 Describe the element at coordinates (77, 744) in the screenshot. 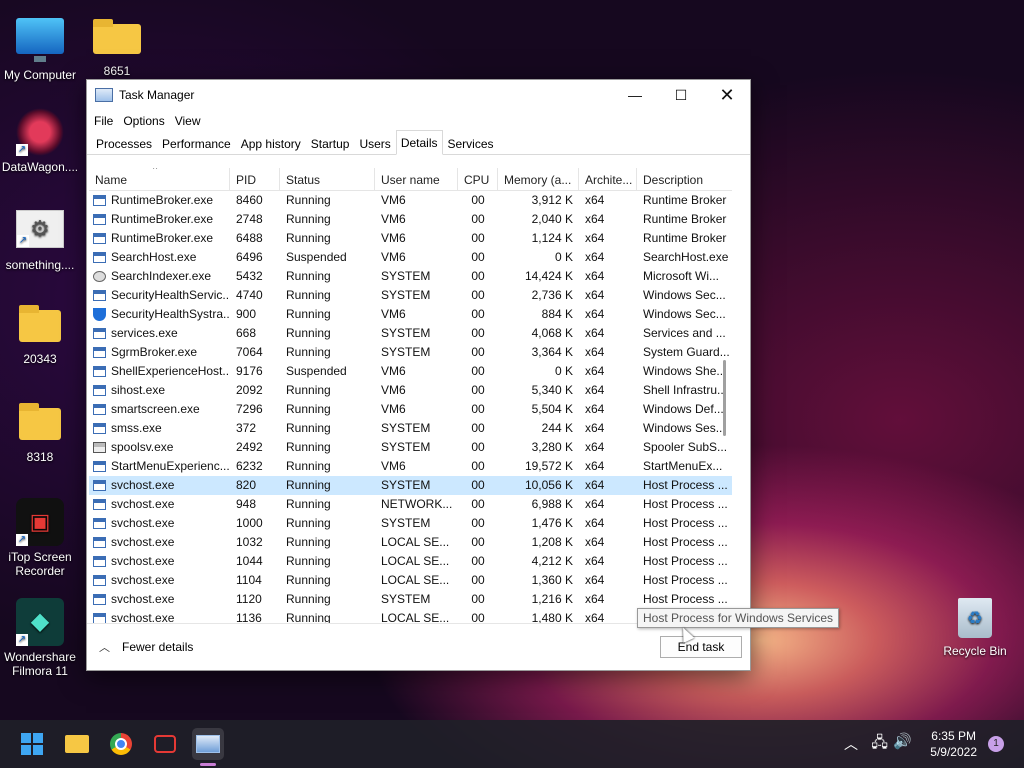

I see `file-explorer-button` at that location.